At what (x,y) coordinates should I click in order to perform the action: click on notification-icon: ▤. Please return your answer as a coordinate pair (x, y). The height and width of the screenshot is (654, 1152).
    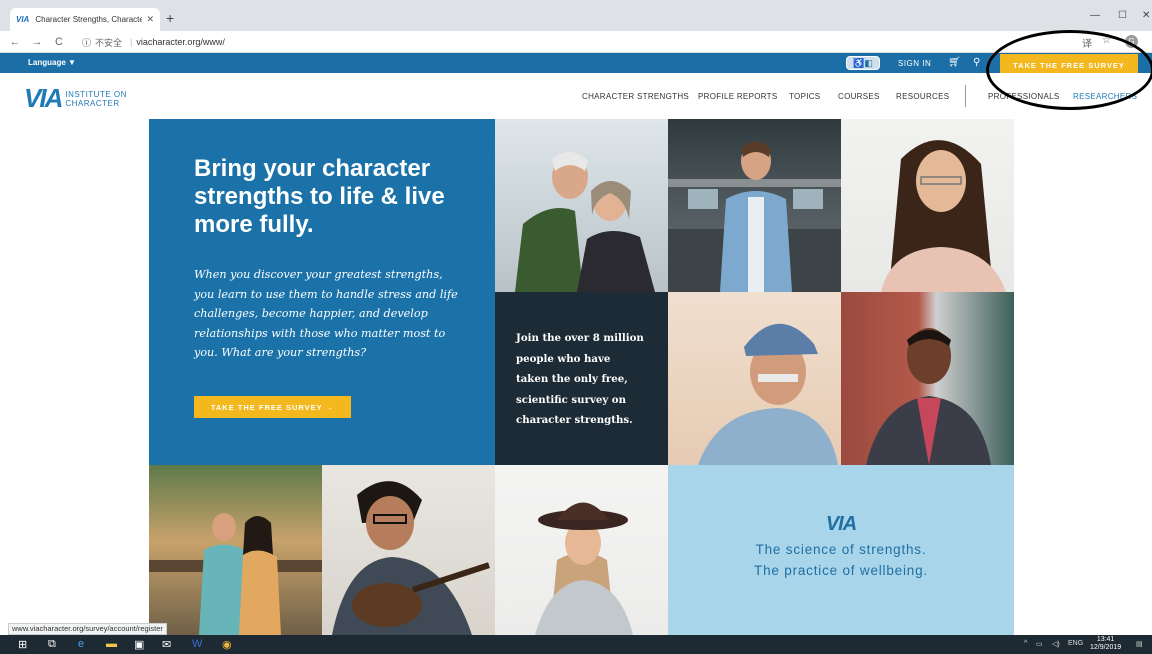
    Looking at the image, I should click on (1139, 644).